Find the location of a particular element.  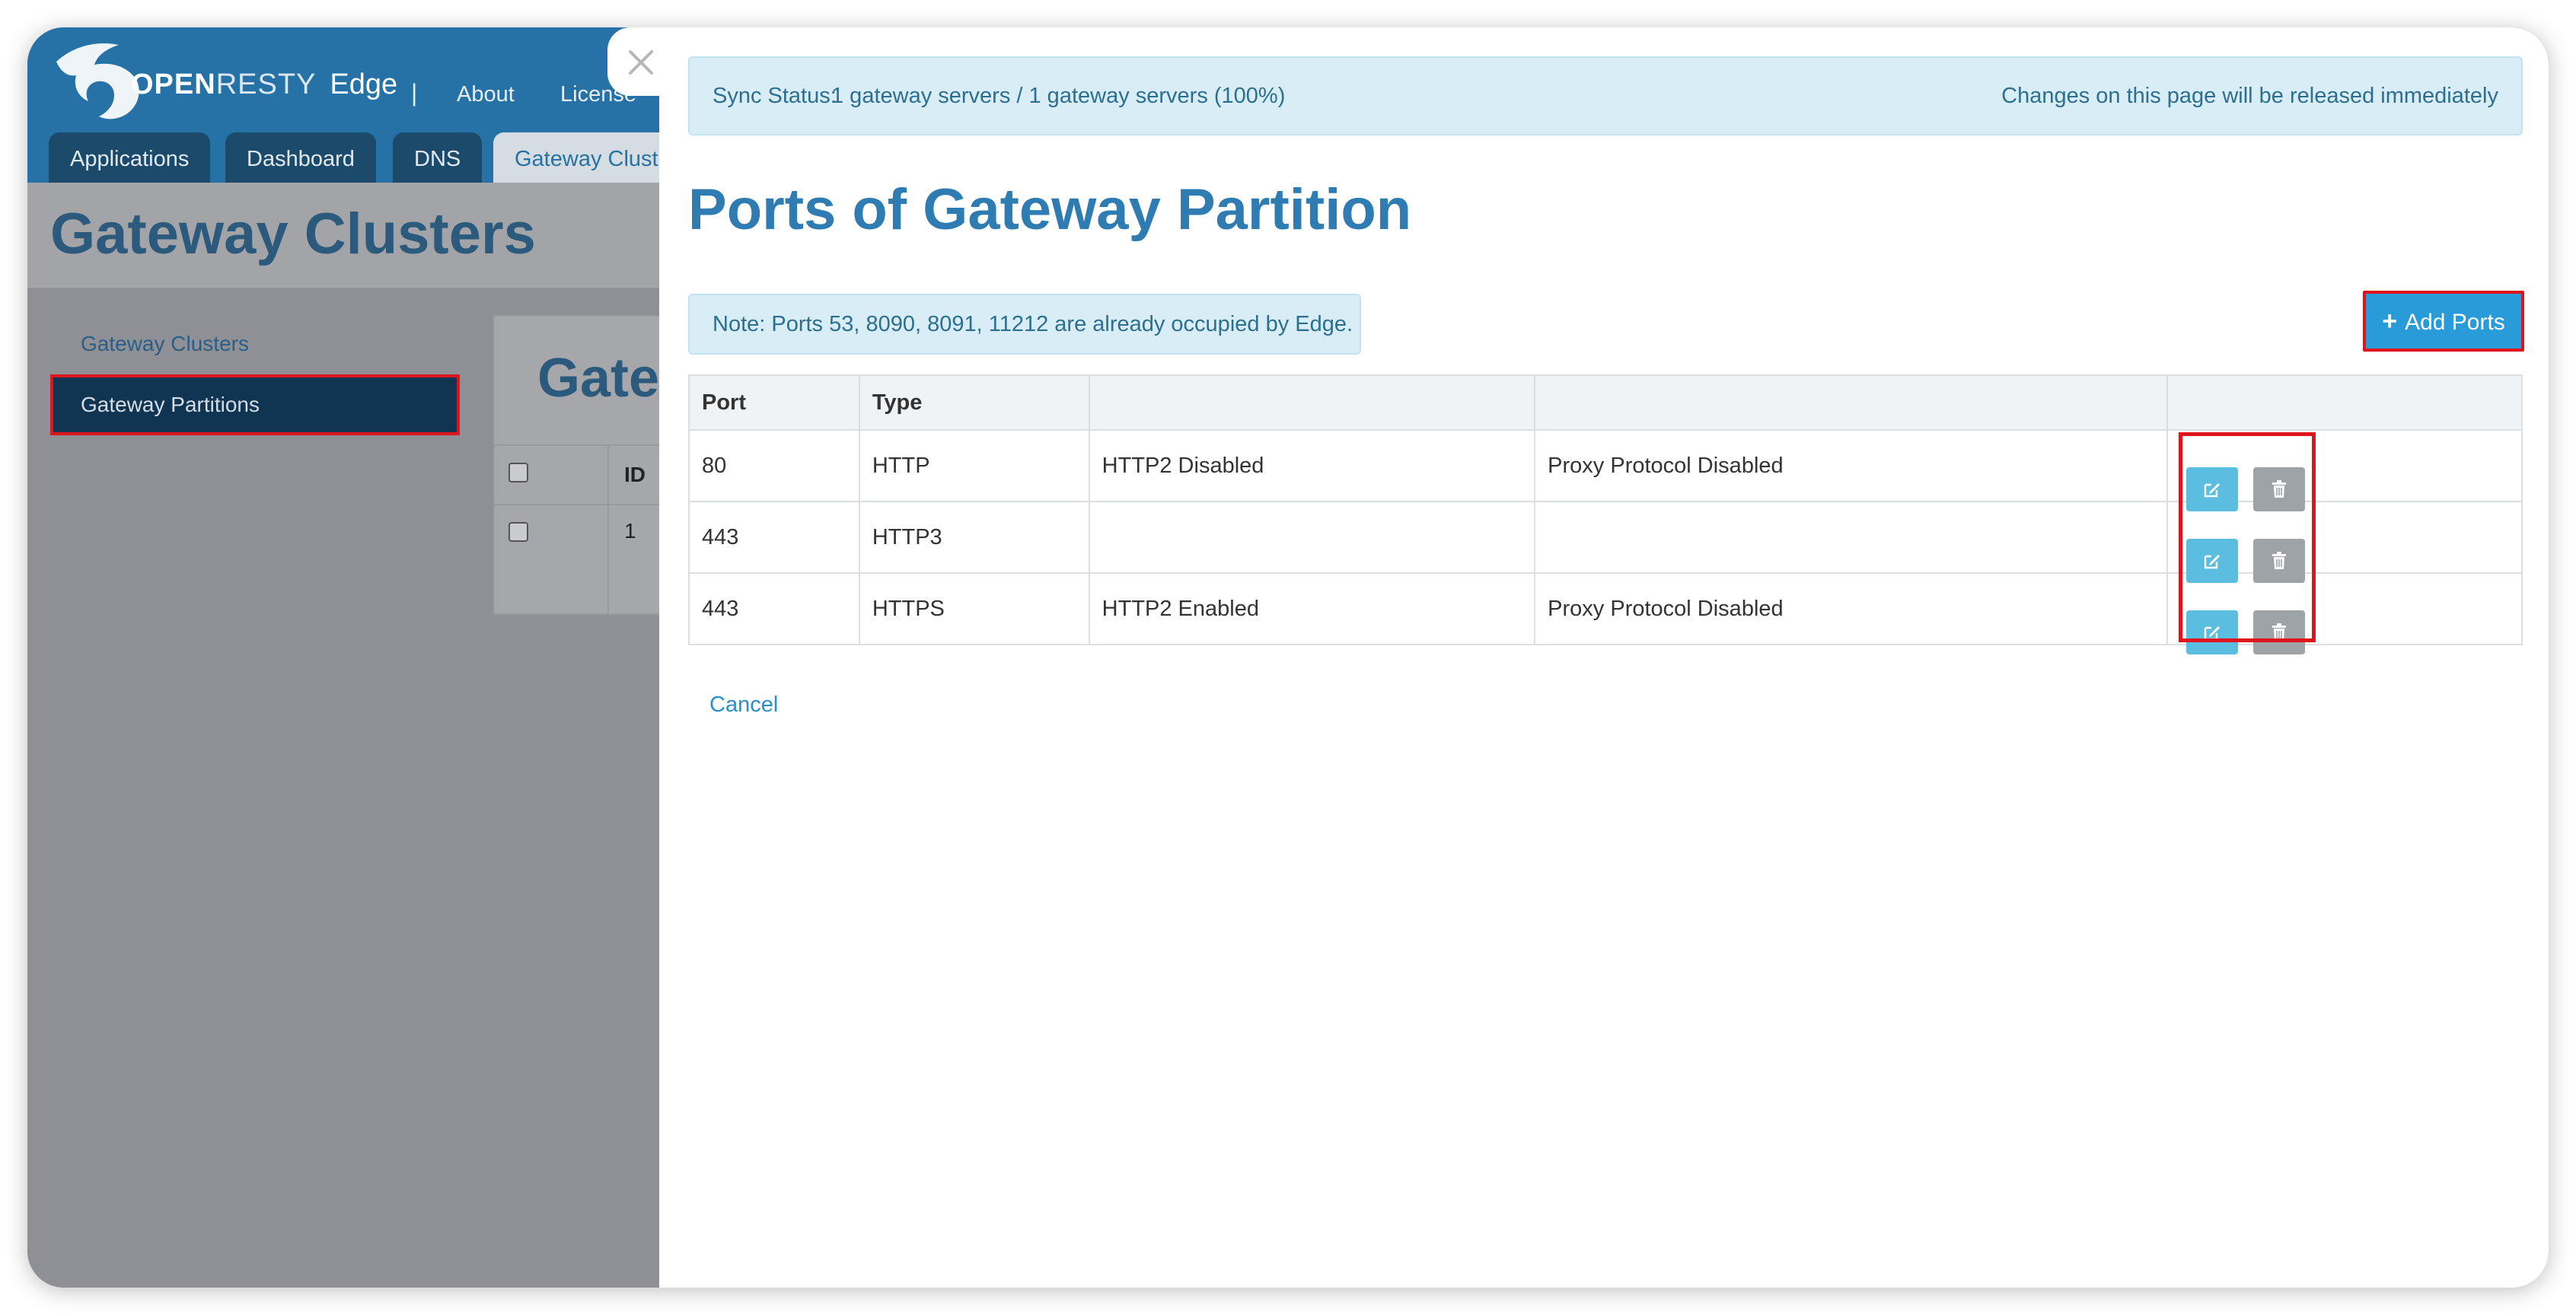

row-id: 1 is located at coordinates (630, 531).